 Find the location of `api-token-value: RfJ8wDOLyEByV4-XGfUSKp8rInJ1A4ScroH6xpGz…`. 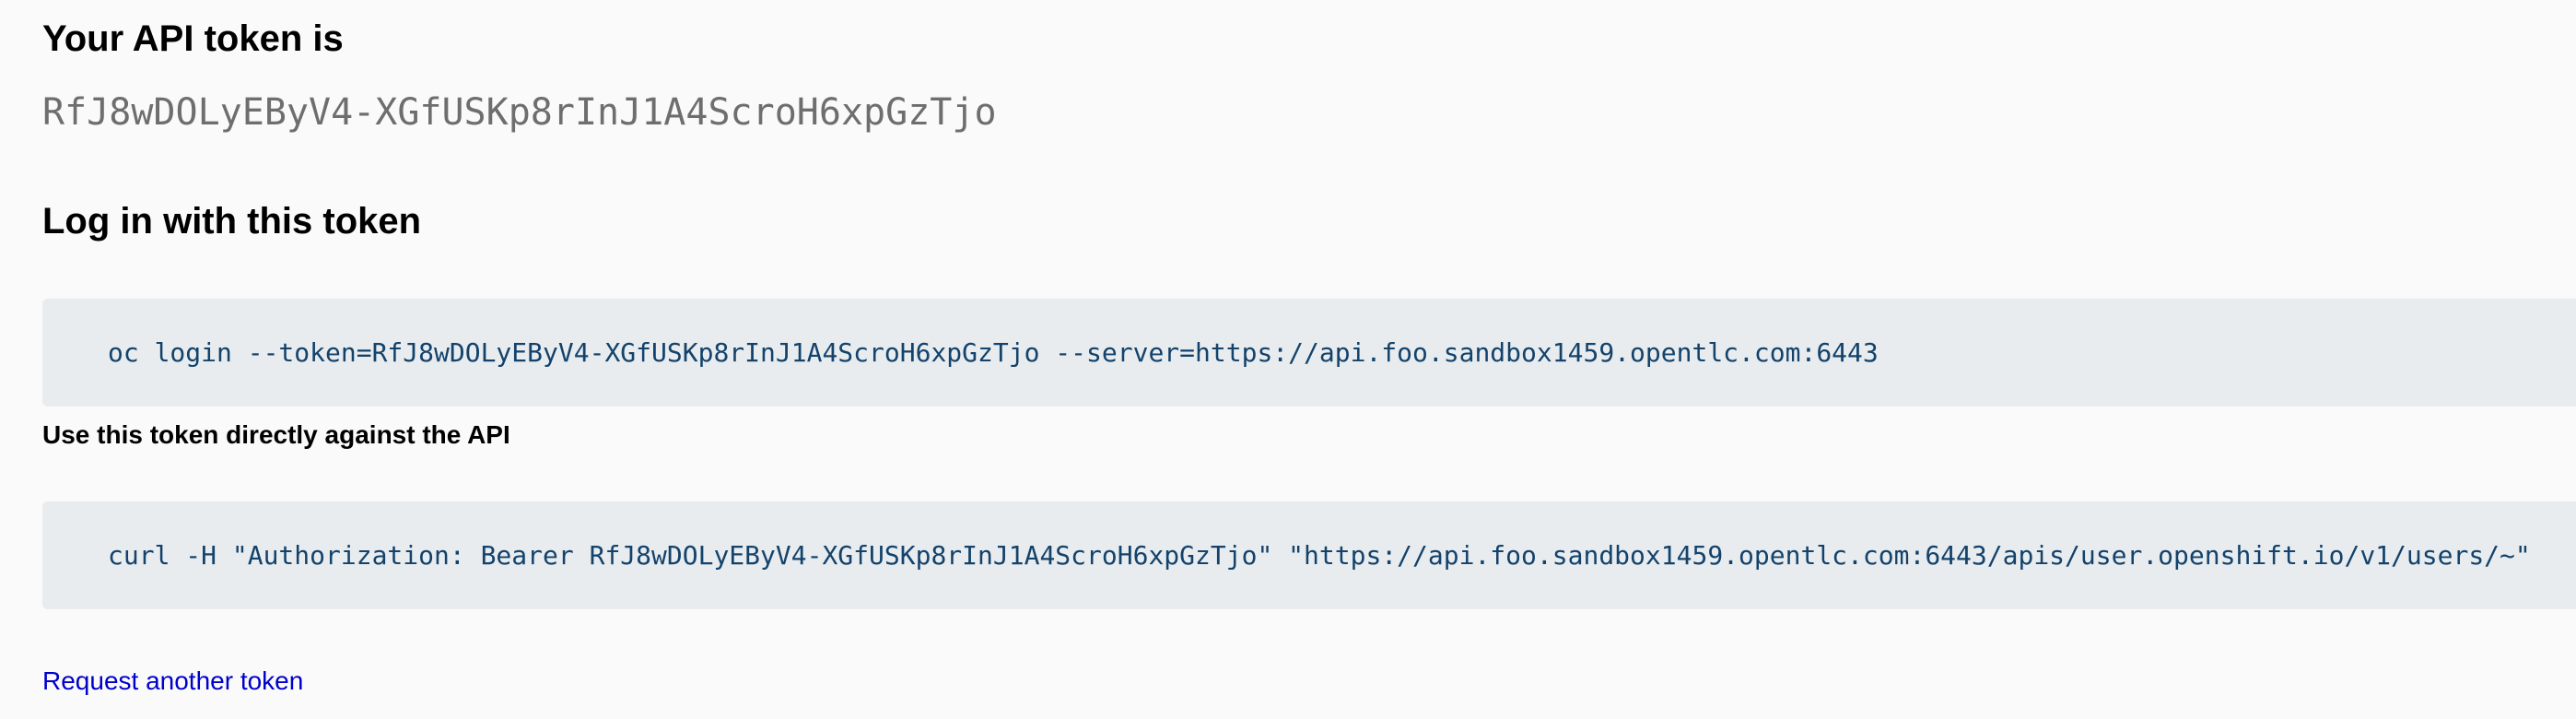

api-token-value: RfJ8wDOLyEByV4-XGfUSKp8rInJ1A4ScroH6xpGz… is located at coordinates (519, 112).